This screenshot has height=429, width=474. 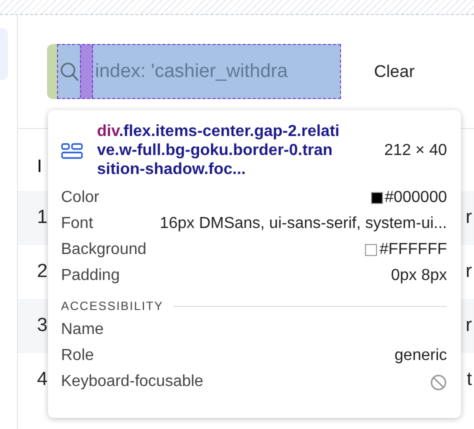 I want to click on property-label: Name, so click(x=82, y=330).